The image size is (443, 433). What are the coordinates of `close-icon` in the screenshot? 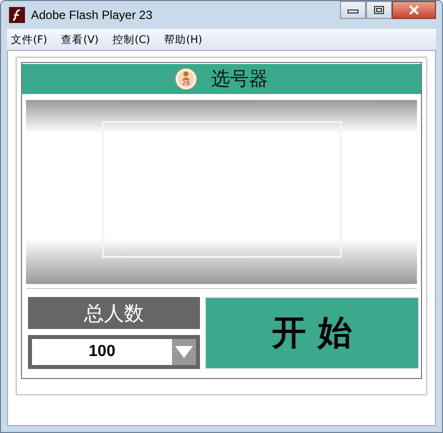 It's located at (414, 10).